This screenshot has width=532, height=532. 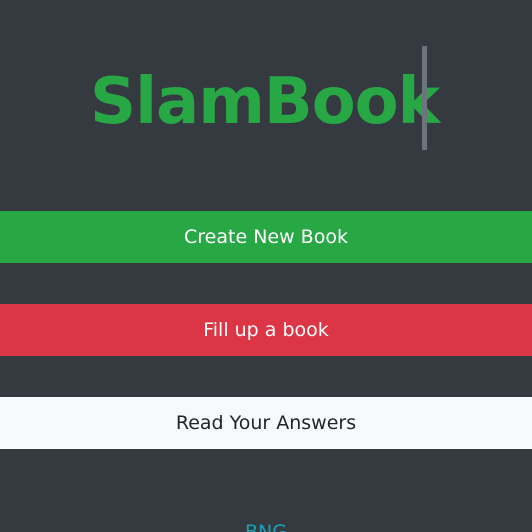 I want to click on fill-up-book-button: Fill up a book, so click(x=266, y=330).